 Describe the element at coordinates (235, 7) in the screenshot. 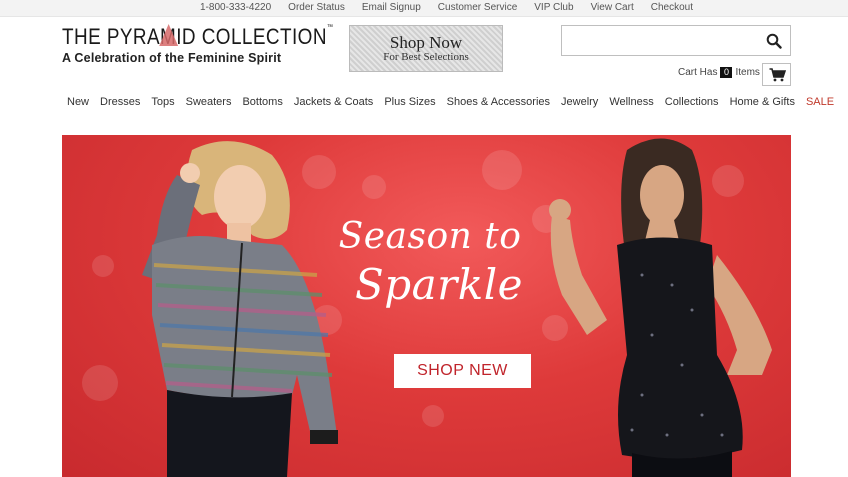

I see `phone-link: 1-800-333-4220` at that location.